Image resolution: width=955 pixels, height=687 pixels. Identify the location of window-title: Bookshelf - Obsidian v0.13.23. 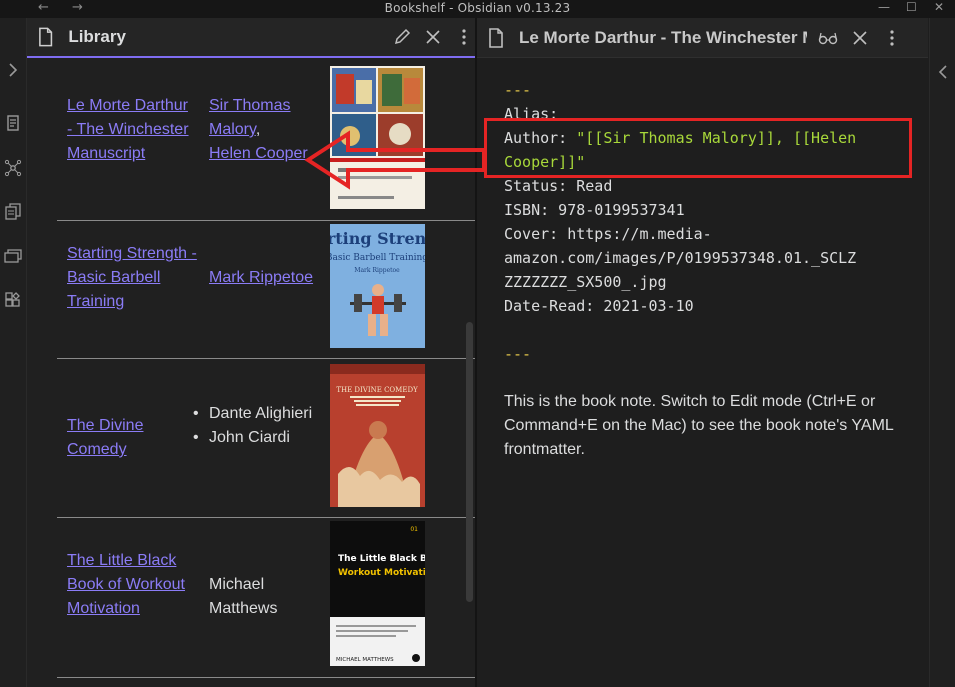
(477, 8).